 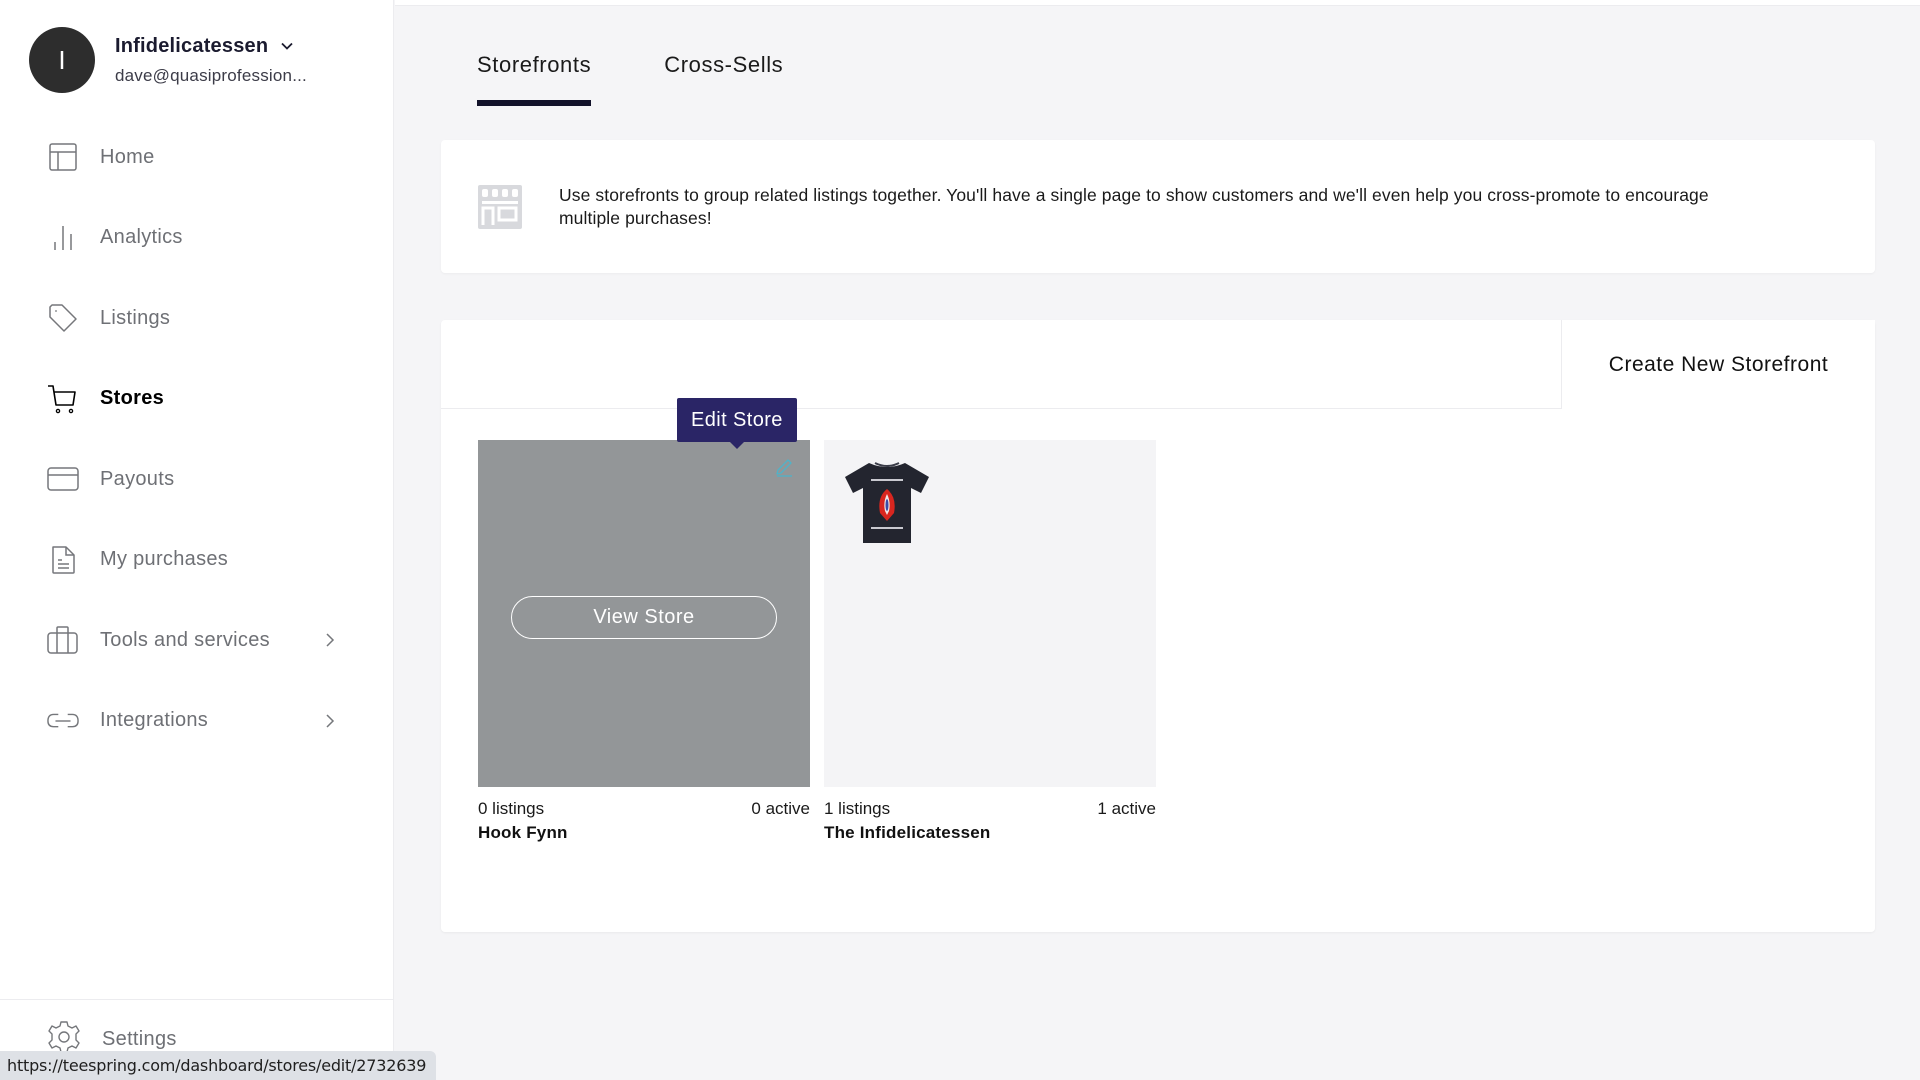 I want to click on view-store-button: View Store, so click(x=644, y=617).